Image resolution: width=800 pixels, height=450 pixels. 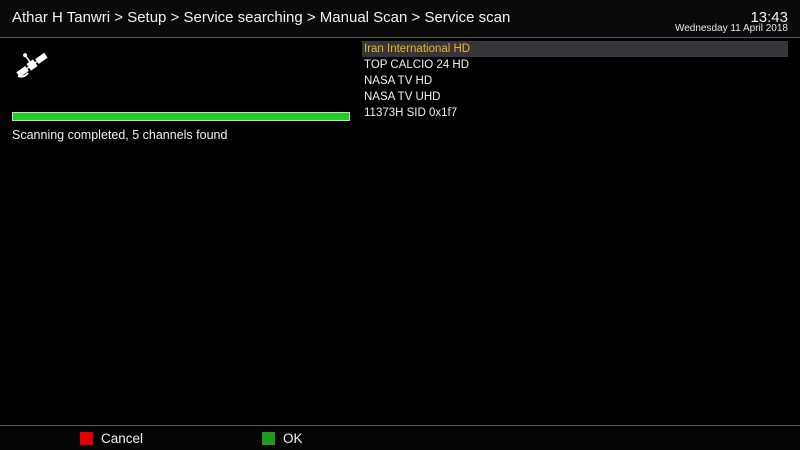 I want to click on red-key-icon, so click(x=86, y=438).